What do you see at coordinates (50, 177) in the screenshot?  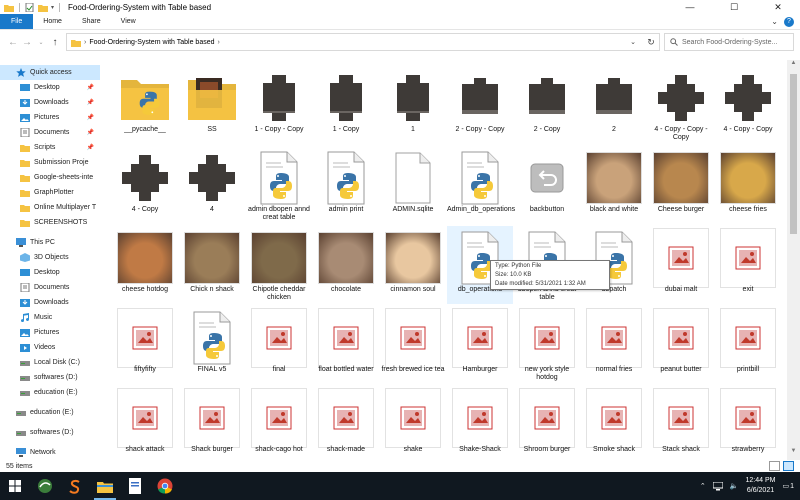 I see `nav-item: Google-sheets-inte` at bounding box center [50, 177].